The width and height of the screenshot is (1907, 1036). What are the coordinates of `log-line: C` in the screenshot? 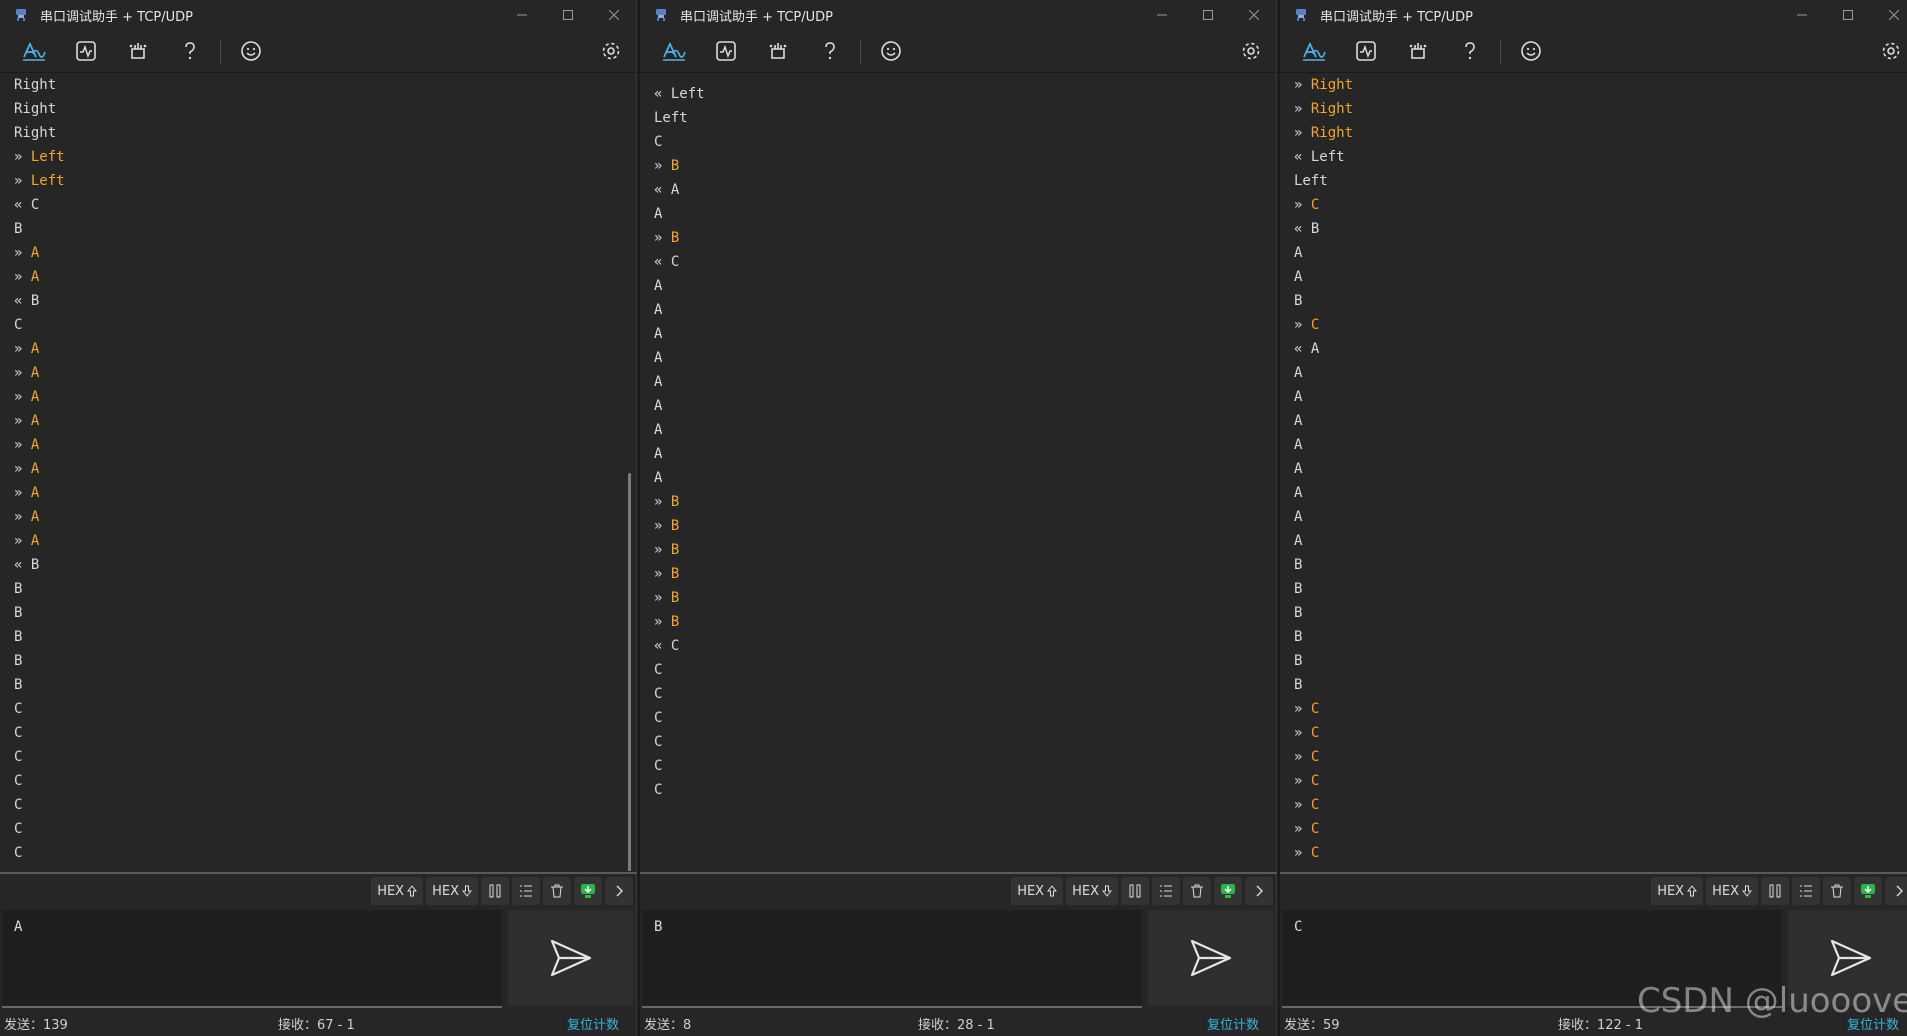 It's located at (325, 829).